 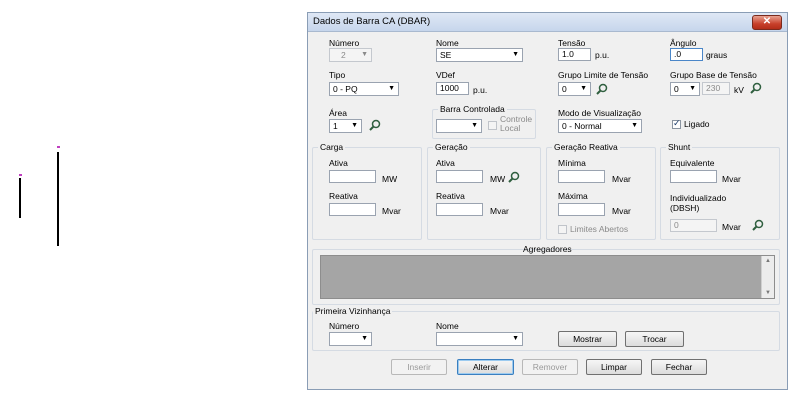 I want to click on controle-local-label: Controle Local, so click(x=516, y=123).